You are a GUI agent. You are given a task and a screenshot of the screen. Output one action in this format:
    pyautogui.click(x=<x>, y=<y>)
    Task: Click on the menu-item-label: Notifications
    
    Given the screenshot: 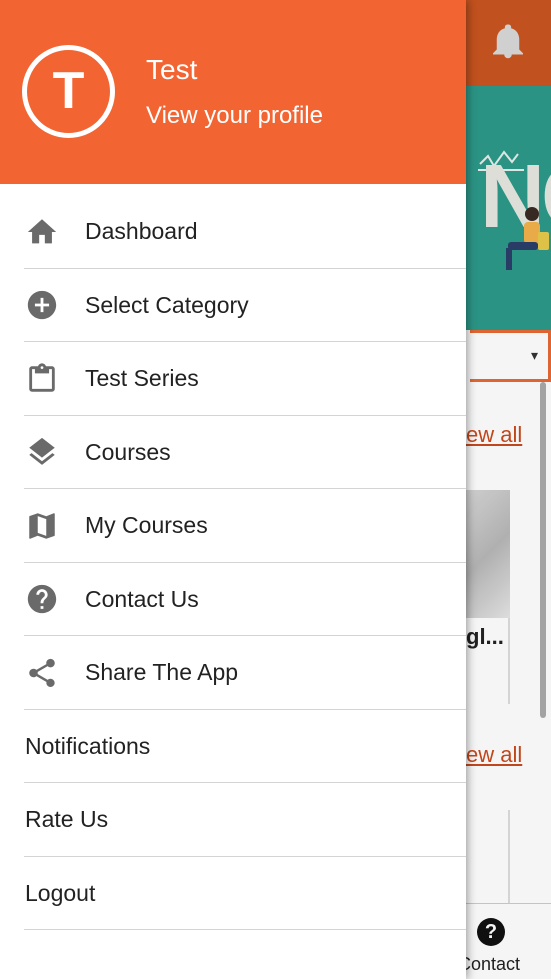 What is the action you would take?
    pyautogui.click(x=88, y=745)
    